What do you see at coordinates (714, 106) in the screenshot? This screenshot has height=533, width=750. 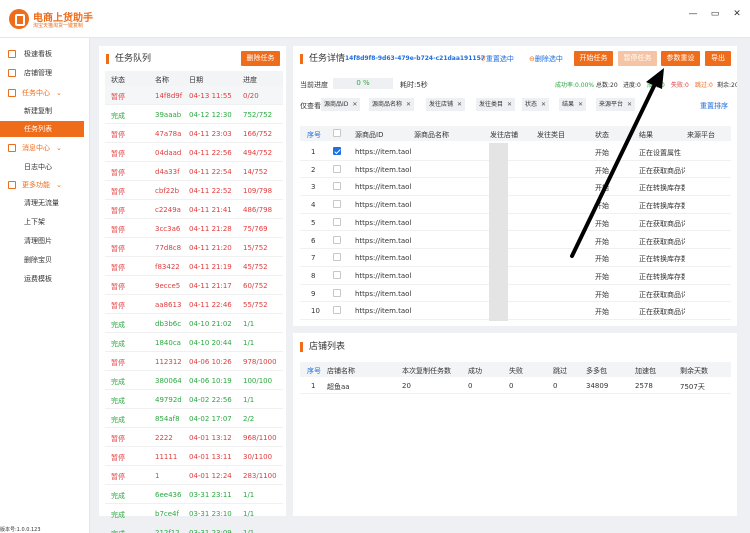 I see `reset-sort-link: 重置排序` at bounding box center [714, 106].